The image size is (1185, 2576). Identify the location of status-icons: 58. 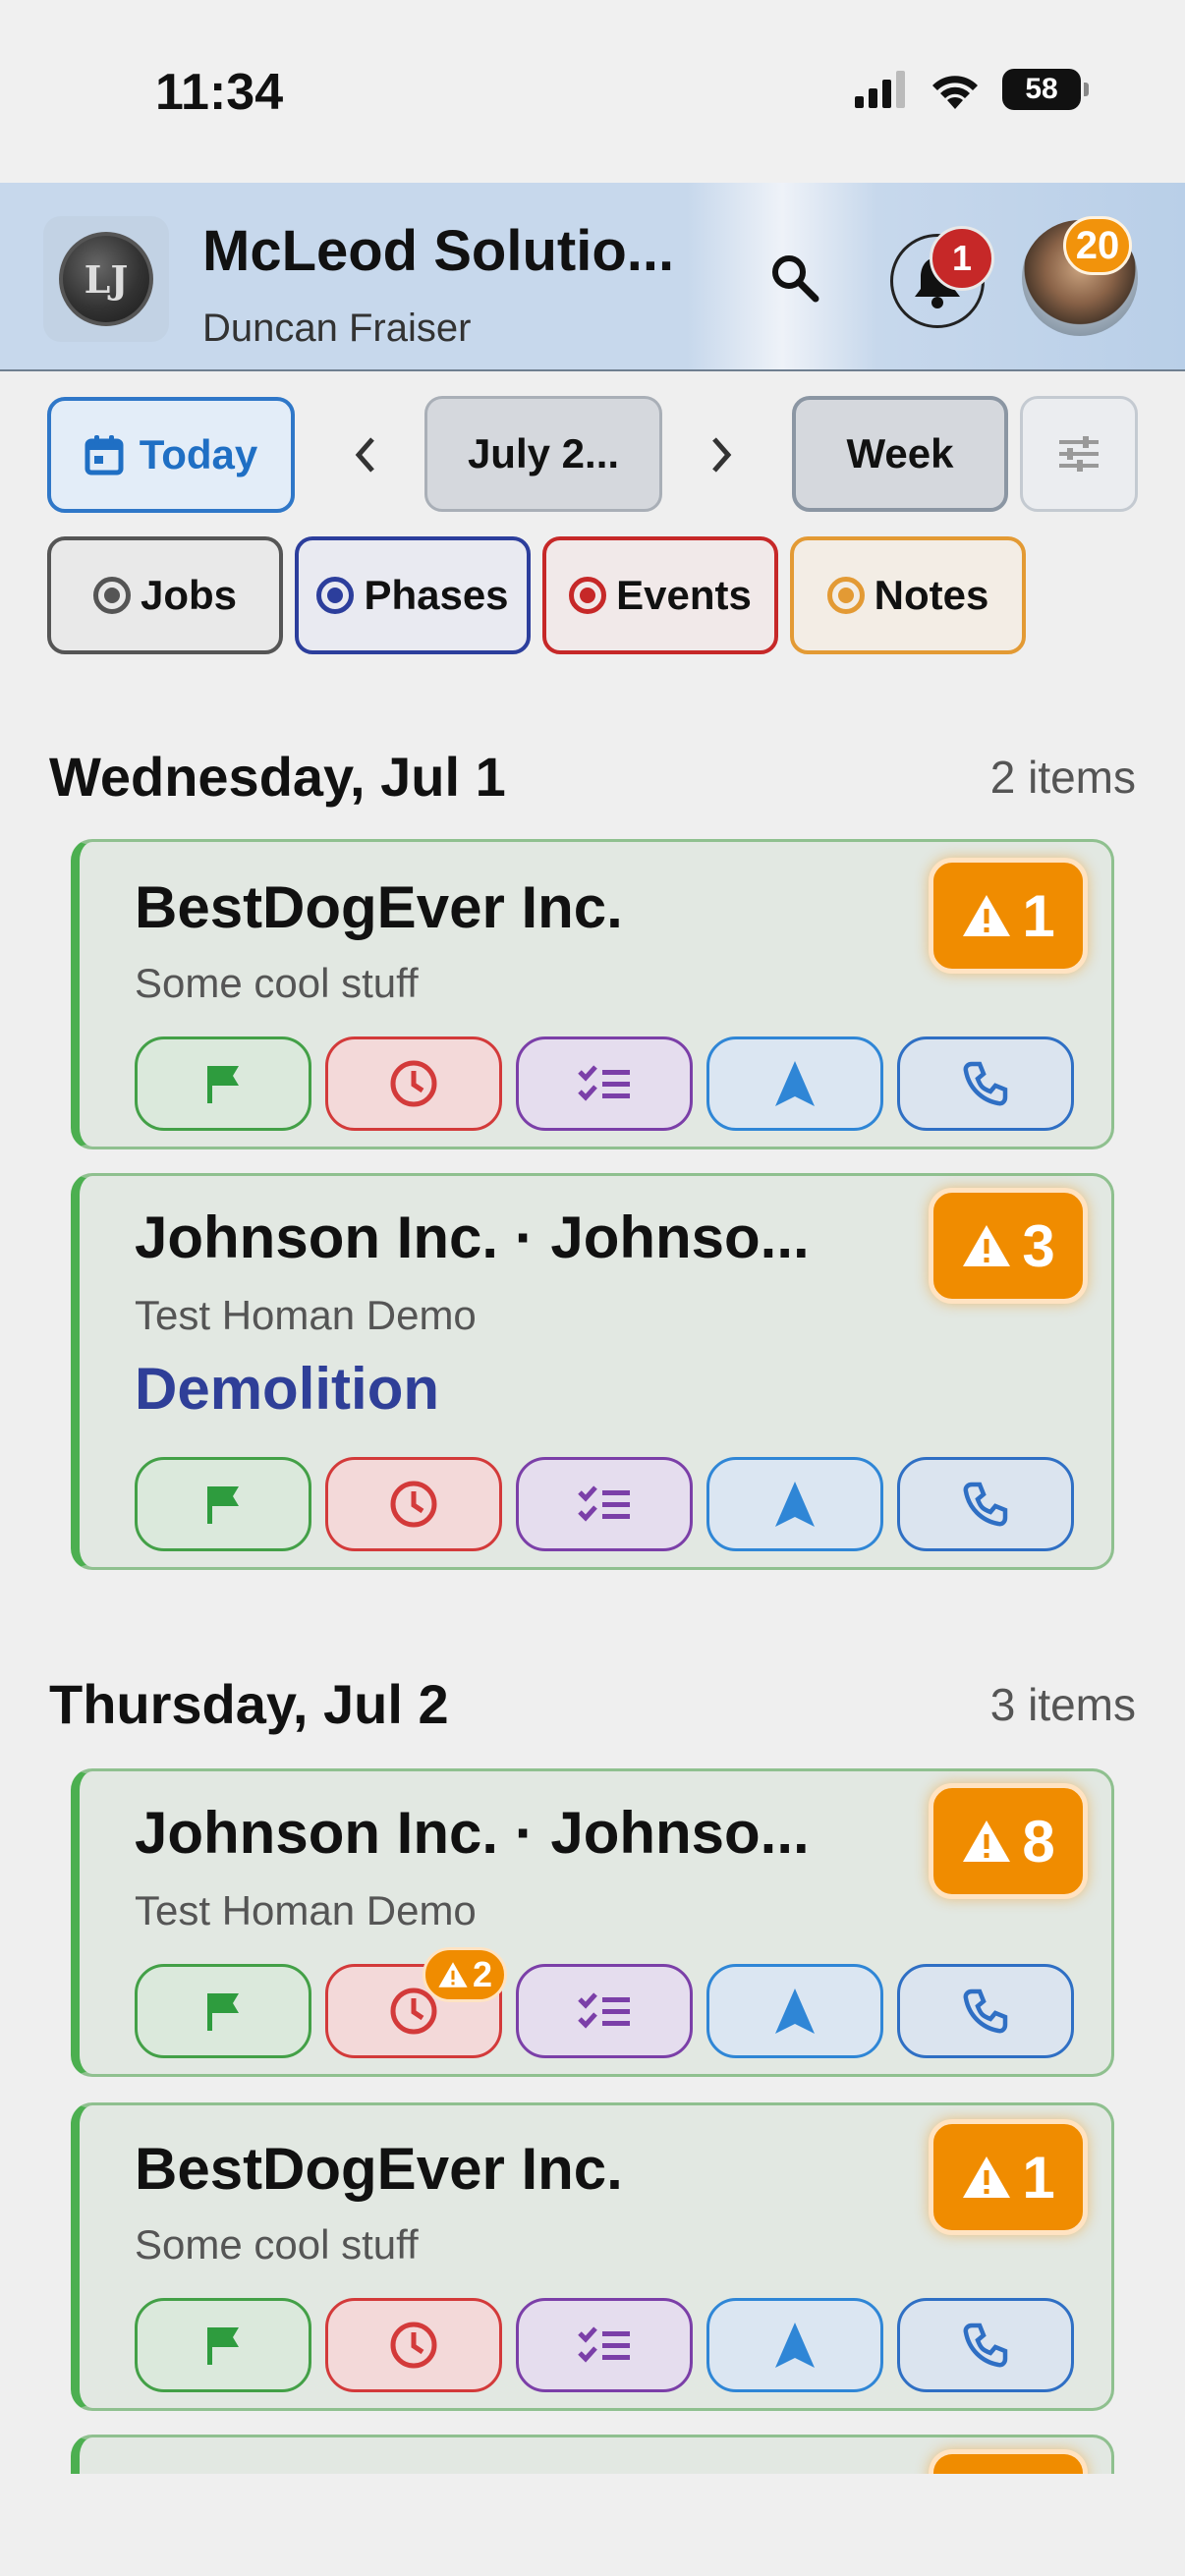
(972, 89).